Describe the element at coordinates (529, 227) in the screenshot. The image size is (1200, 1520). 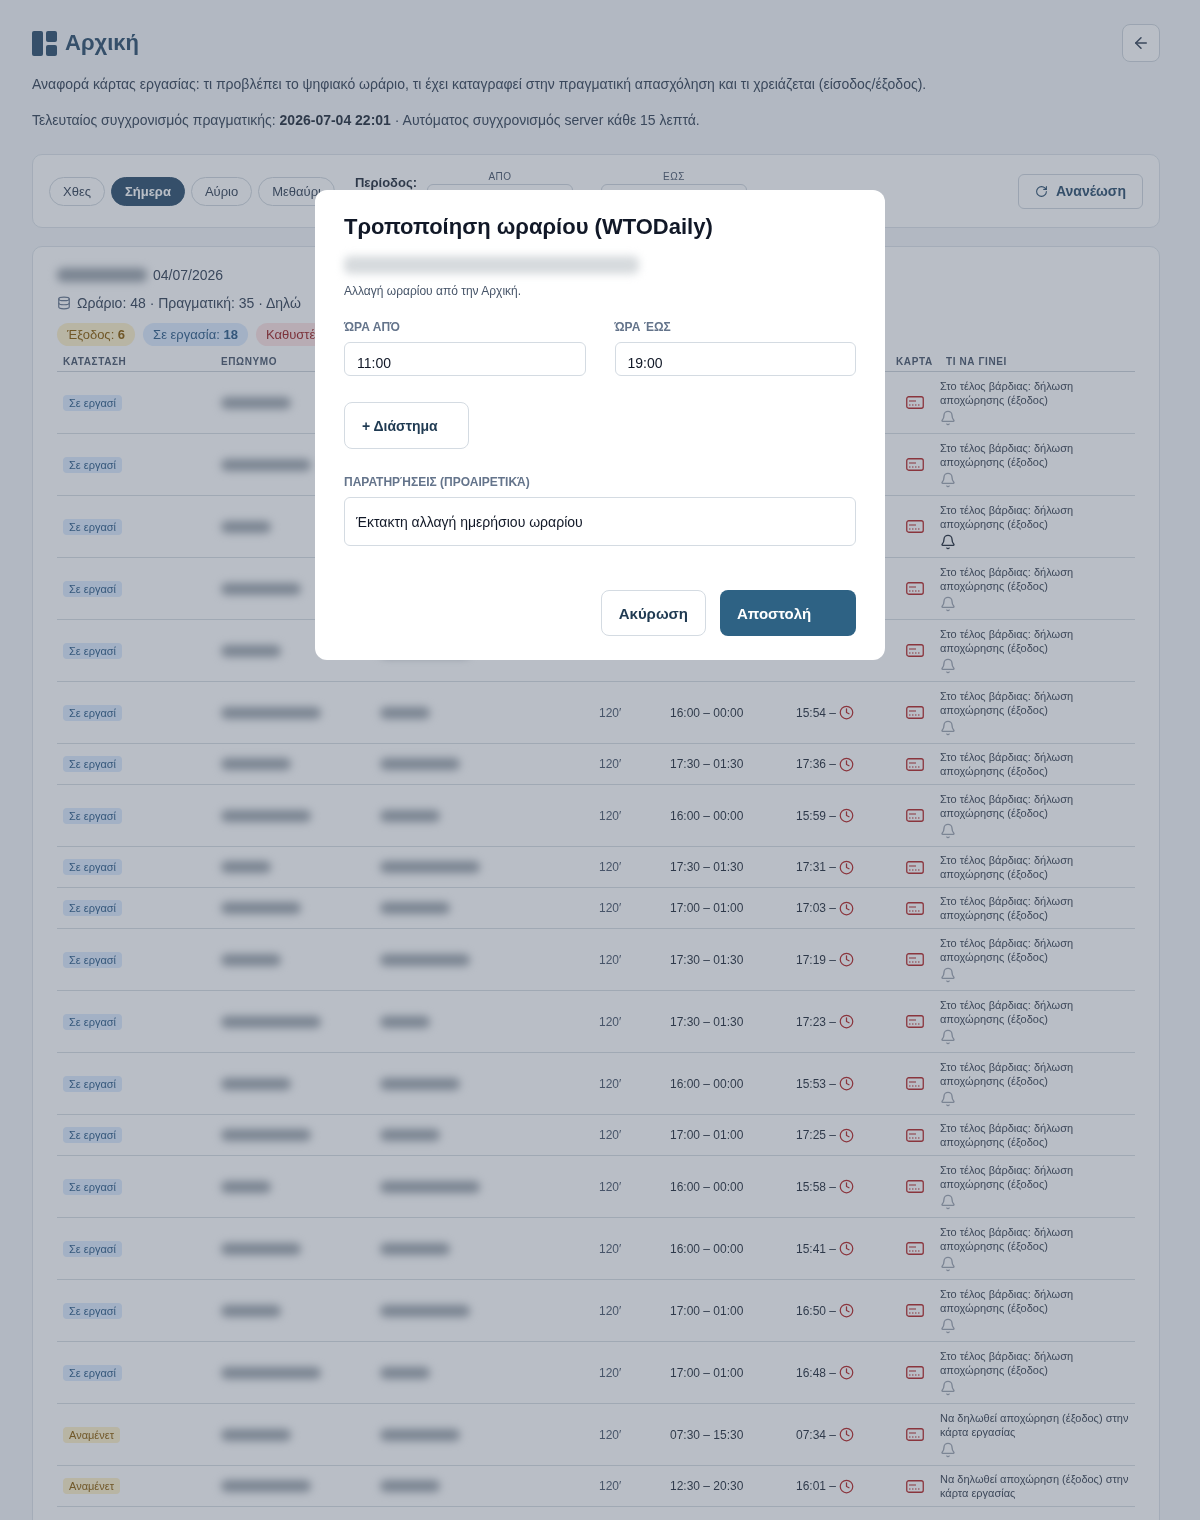
I see `dialog-title: Τροποποίηση ωραρίου (WTODaily)` at that location.